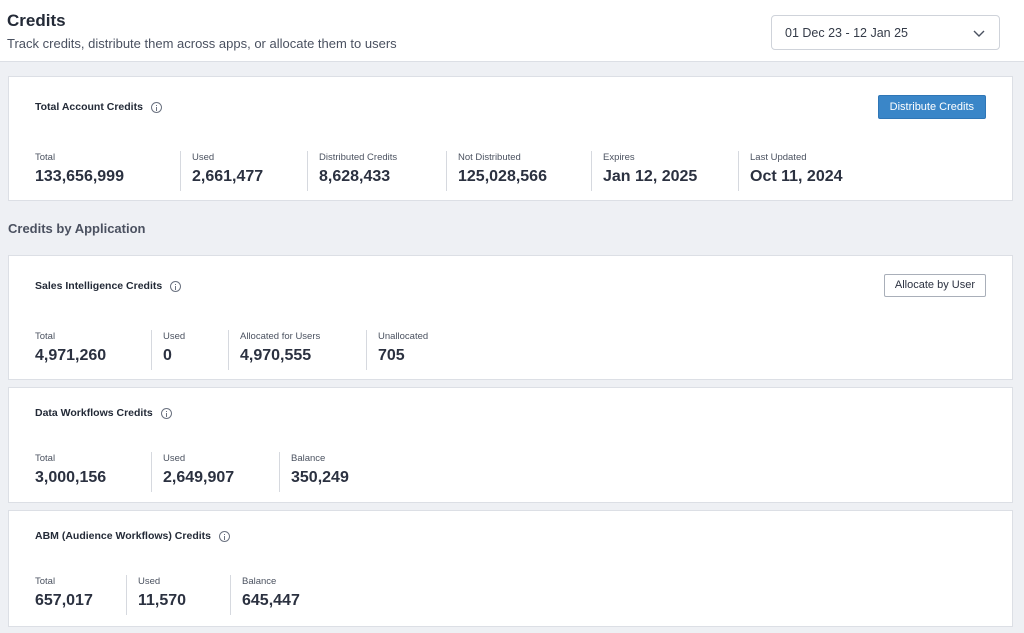  I want to click on stat-value: 3,000,156, so click(71, 477).